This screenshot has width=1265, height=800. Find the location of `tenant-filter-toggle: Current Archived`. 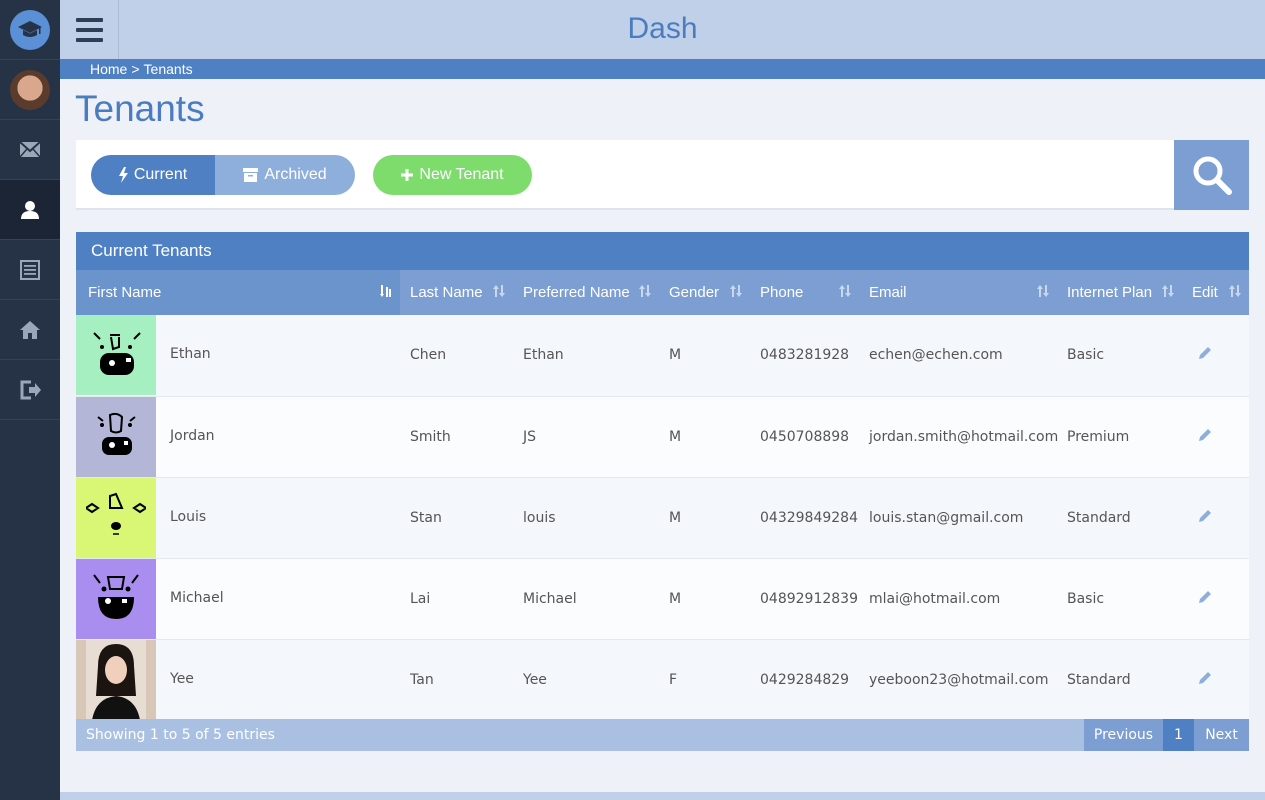

tenant-filter-toggle: Current Archived is located at coordinates (223, 175).